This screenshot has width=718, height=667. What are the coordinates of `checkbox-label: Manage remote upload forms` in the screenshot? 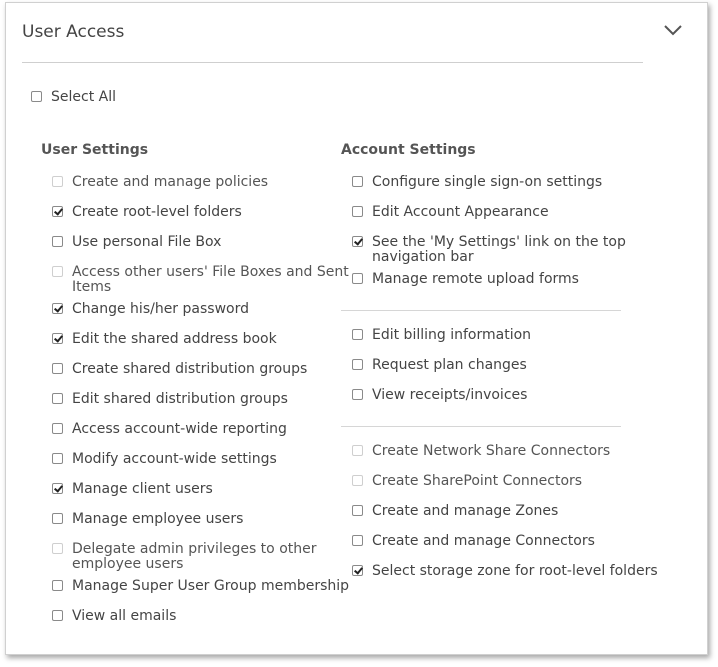 It's located at (475, 279).